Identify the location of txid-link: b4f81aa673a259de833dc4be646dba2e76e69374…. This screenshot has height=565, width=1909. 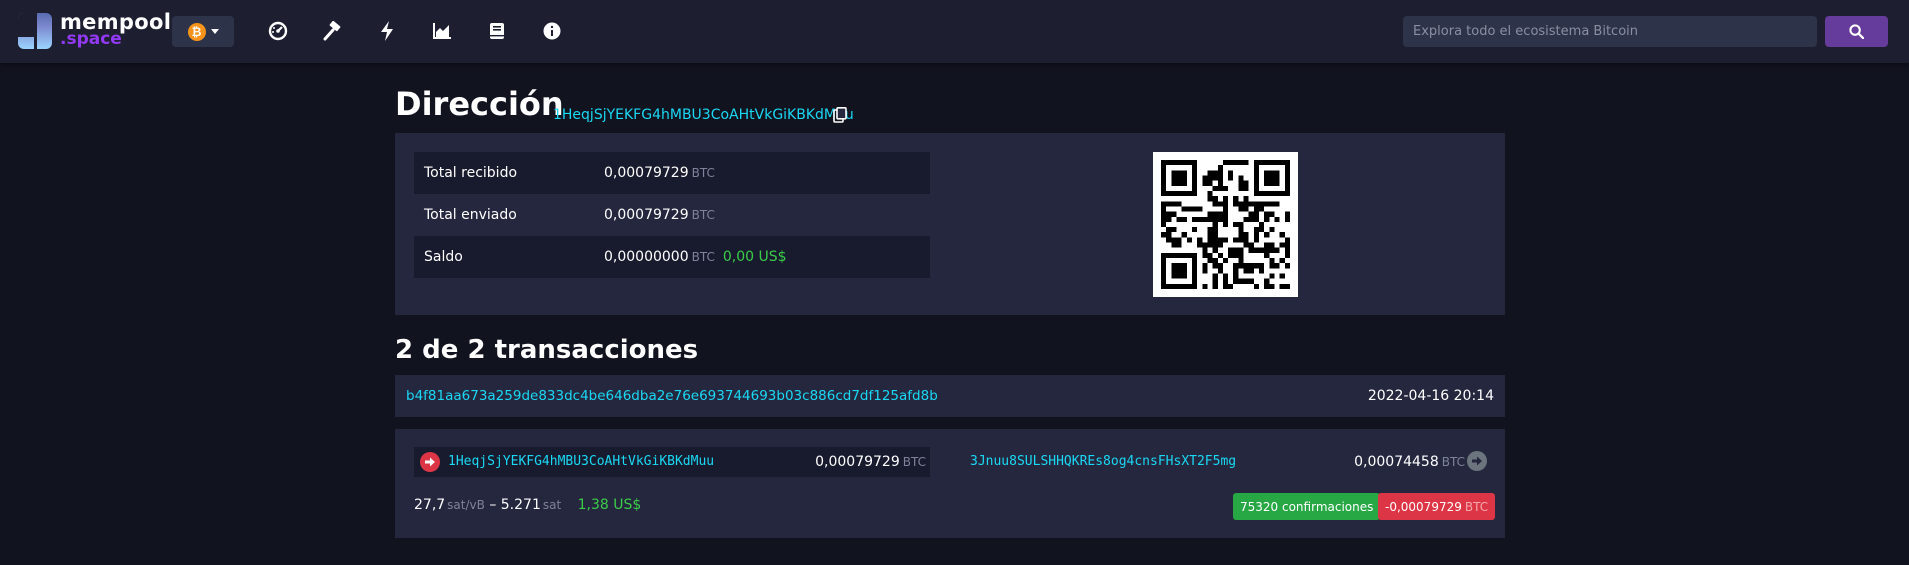
(672, 396).